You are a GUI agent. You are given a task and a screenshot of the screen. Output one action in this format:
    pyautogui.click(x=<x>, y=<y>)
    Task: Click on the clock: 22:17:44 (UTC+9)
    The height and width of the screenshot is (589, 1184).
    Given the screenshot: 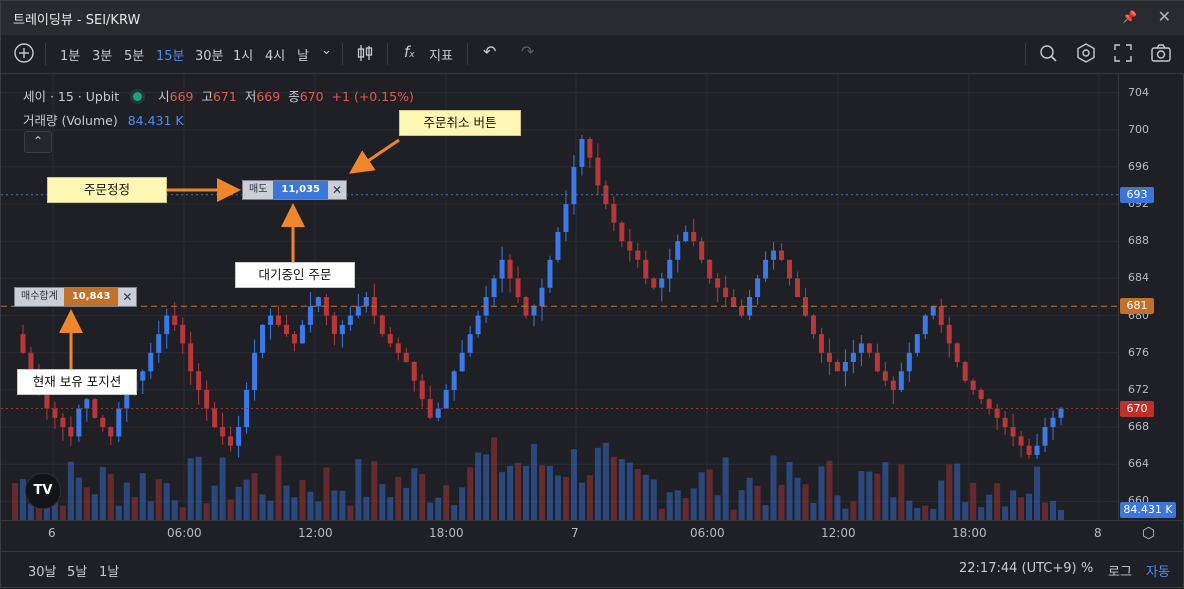 What is the action you would take?
    pyautogui.click(x=1018, y=568)
    